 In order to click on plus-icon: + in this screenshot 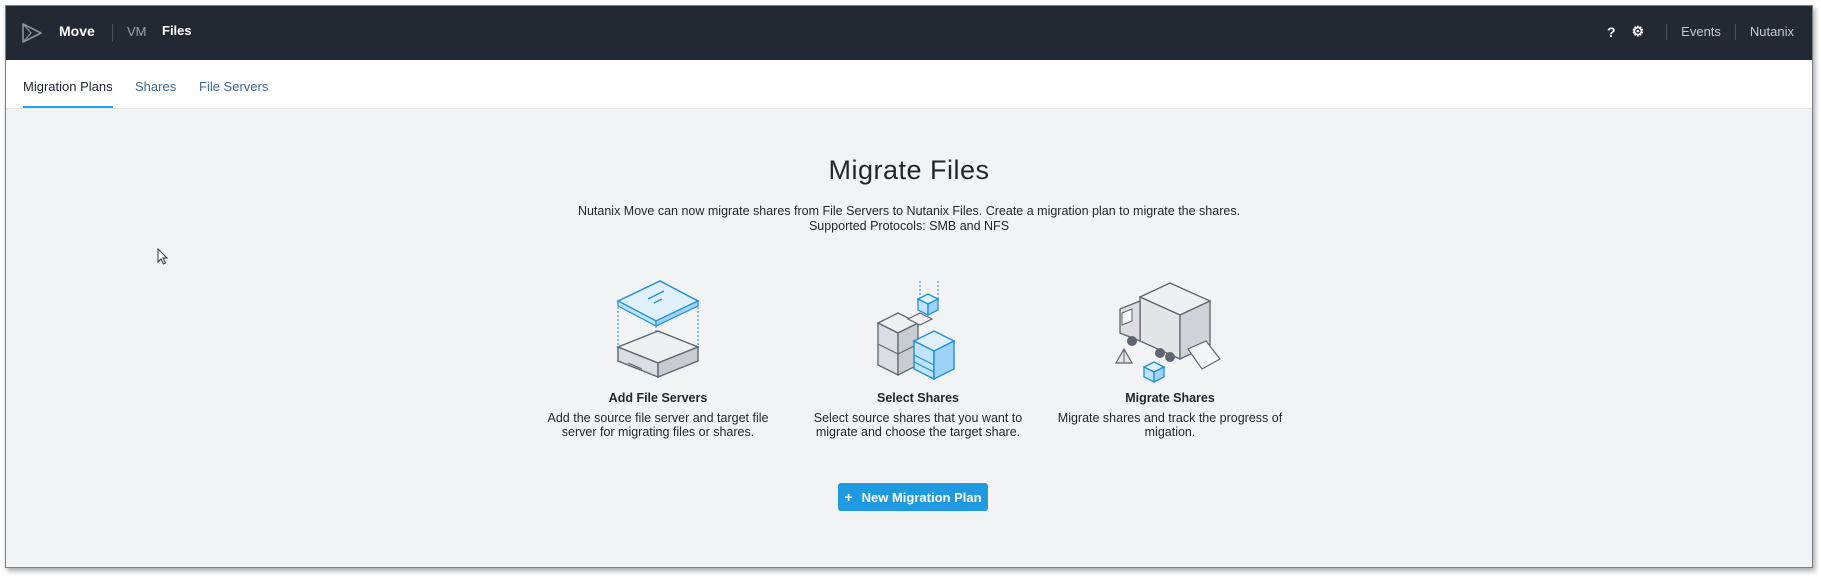, I will do `click(848, 497)`.